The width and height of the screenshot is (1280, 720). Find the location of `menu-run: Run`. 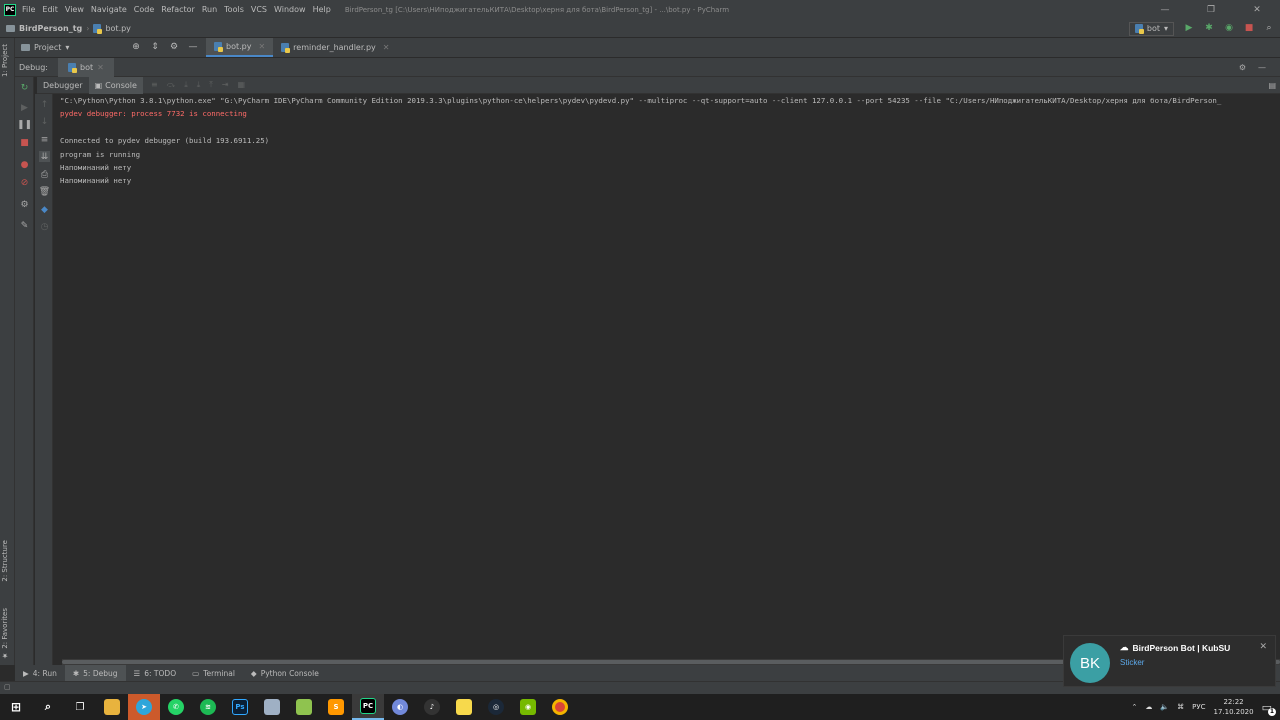

menu-run: Run is located at coordinates (209, 9).